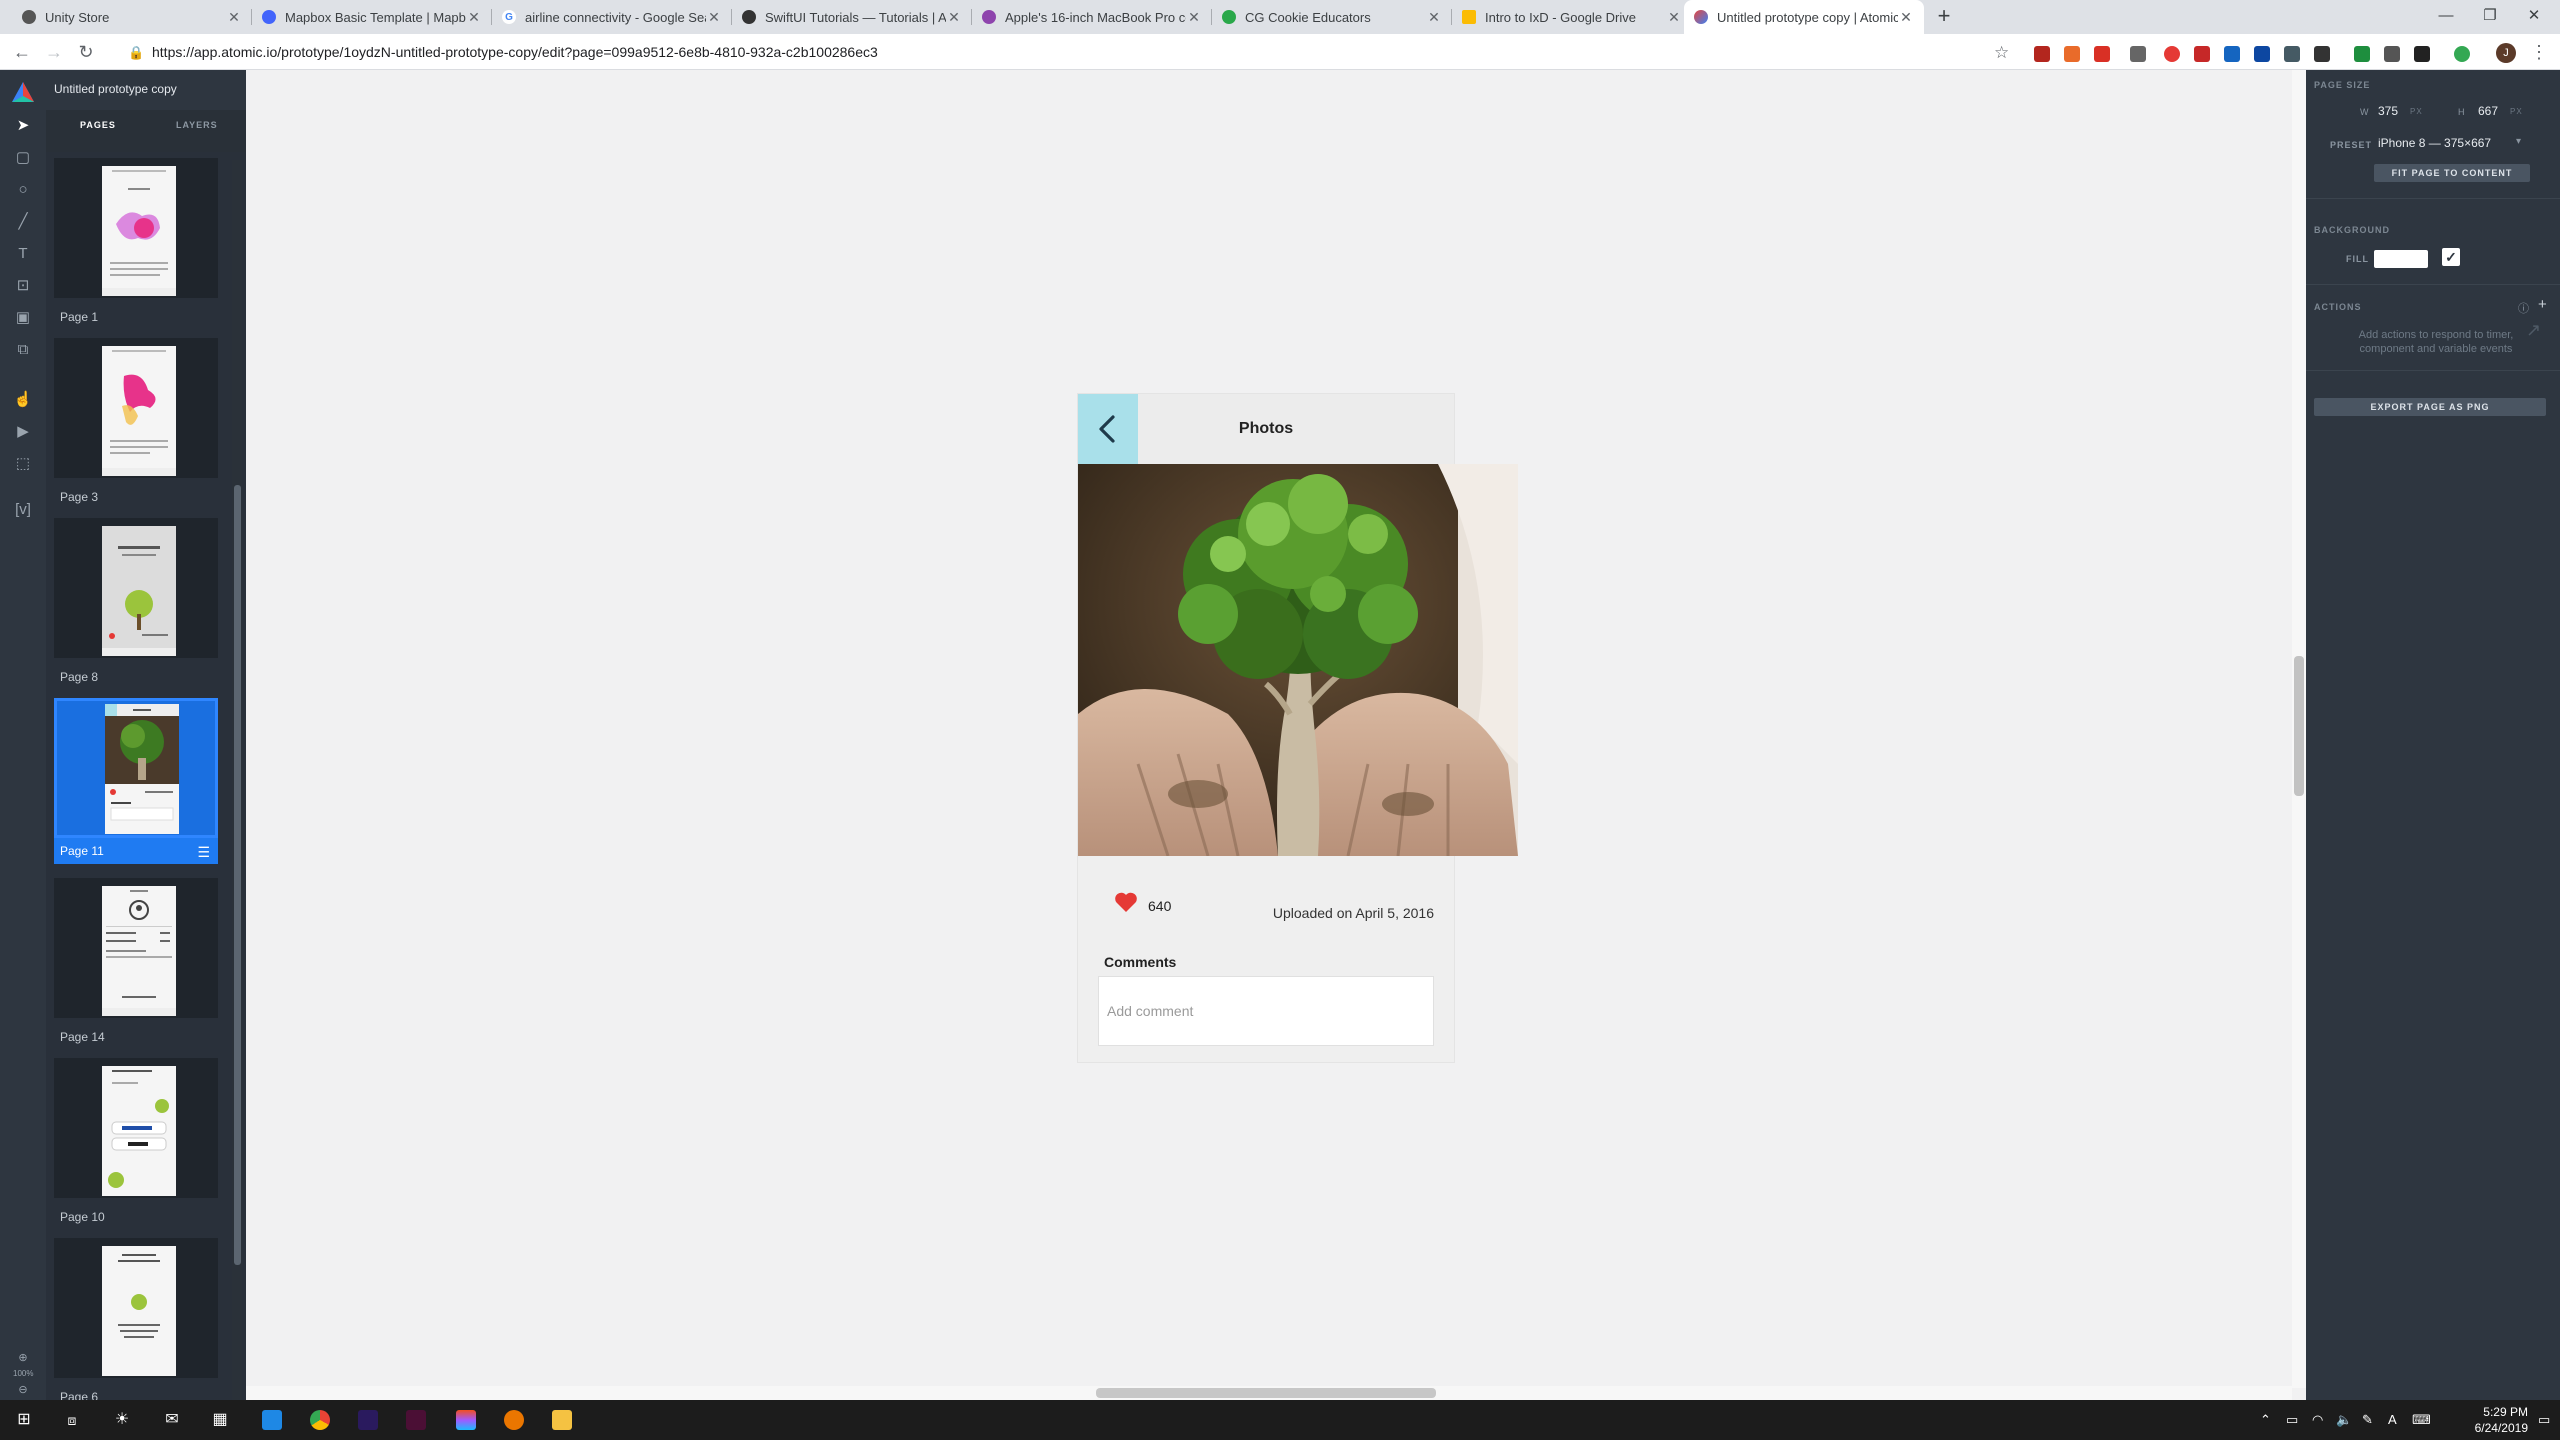  What do you see at coordinates (372, 17) in the screenshot?
I see `browser-tab: Mapbox Basic Template | Mapbox ✕` at bounding box center [372, 17].